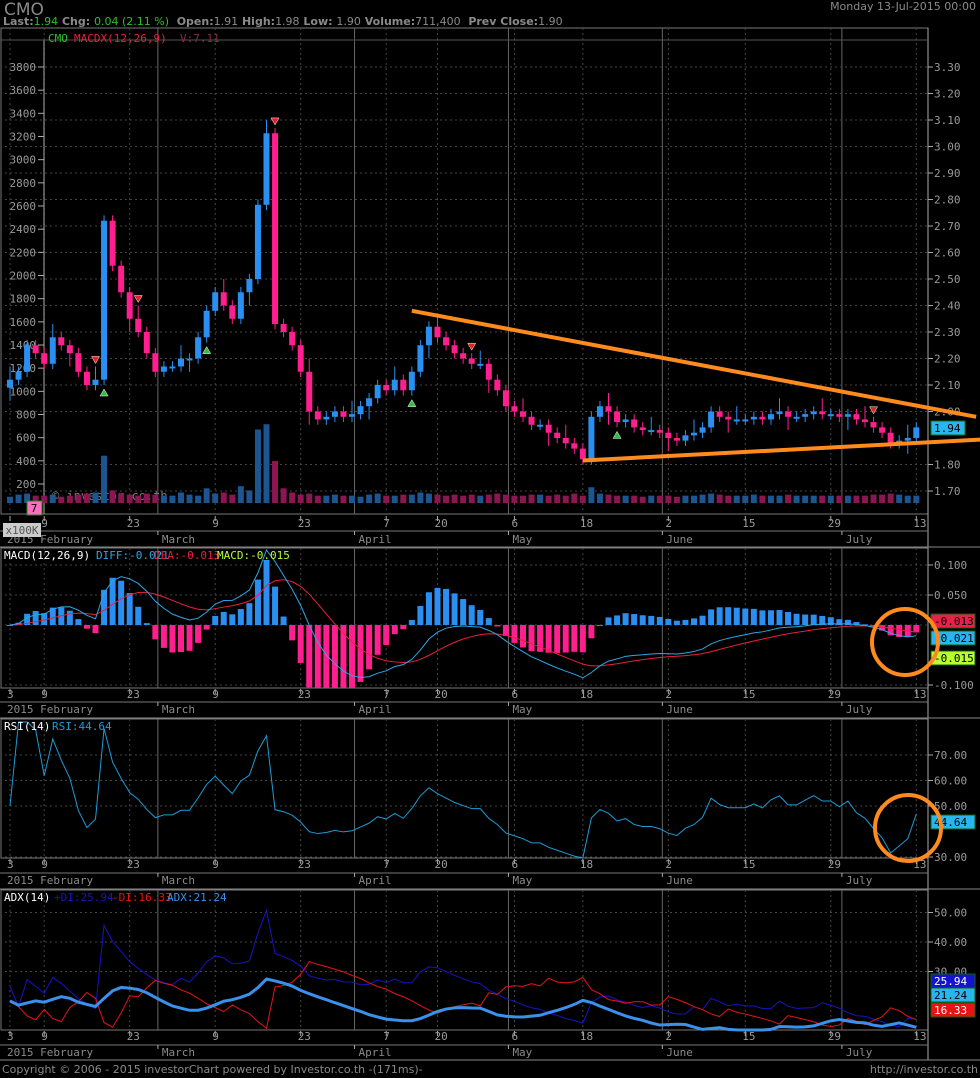 The height and width of the screenshot is (1078, 980). Describe the element at coordinates (947, 94) in the screenshot. I see `price-axis-label: 3.20` at that location.